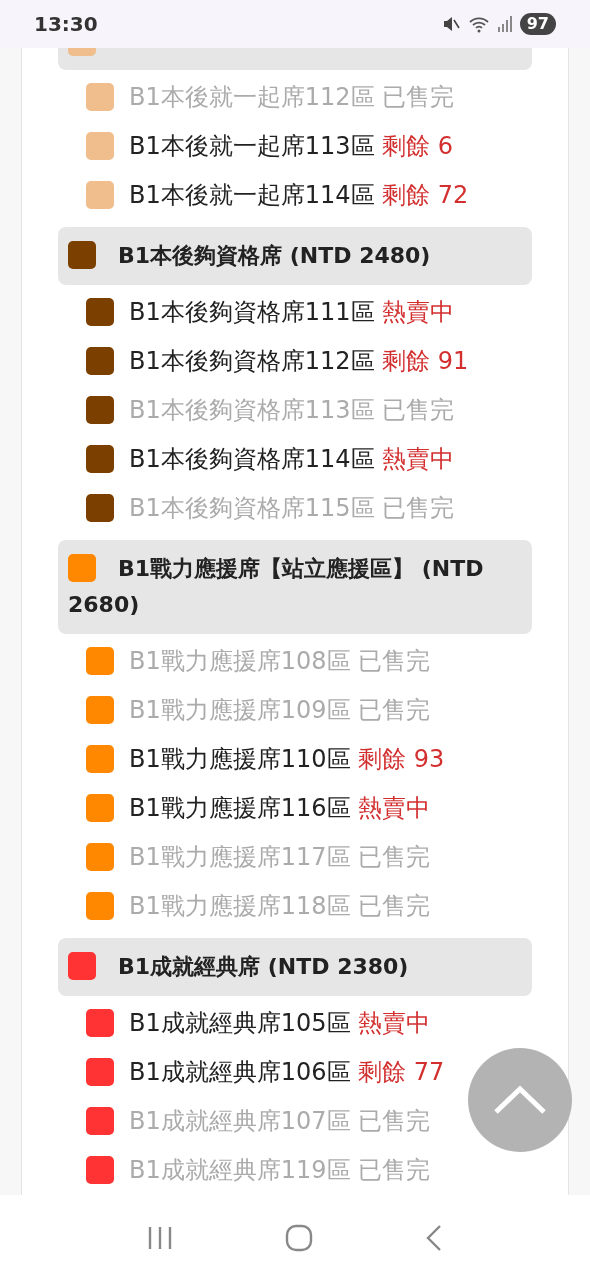 The height and width of the screenshot is (1280, 590). Describe the element at coordinates (263, 966) in the screenshot. I see `group-title: B1成就經典席 (NTD 2380)` at that location.